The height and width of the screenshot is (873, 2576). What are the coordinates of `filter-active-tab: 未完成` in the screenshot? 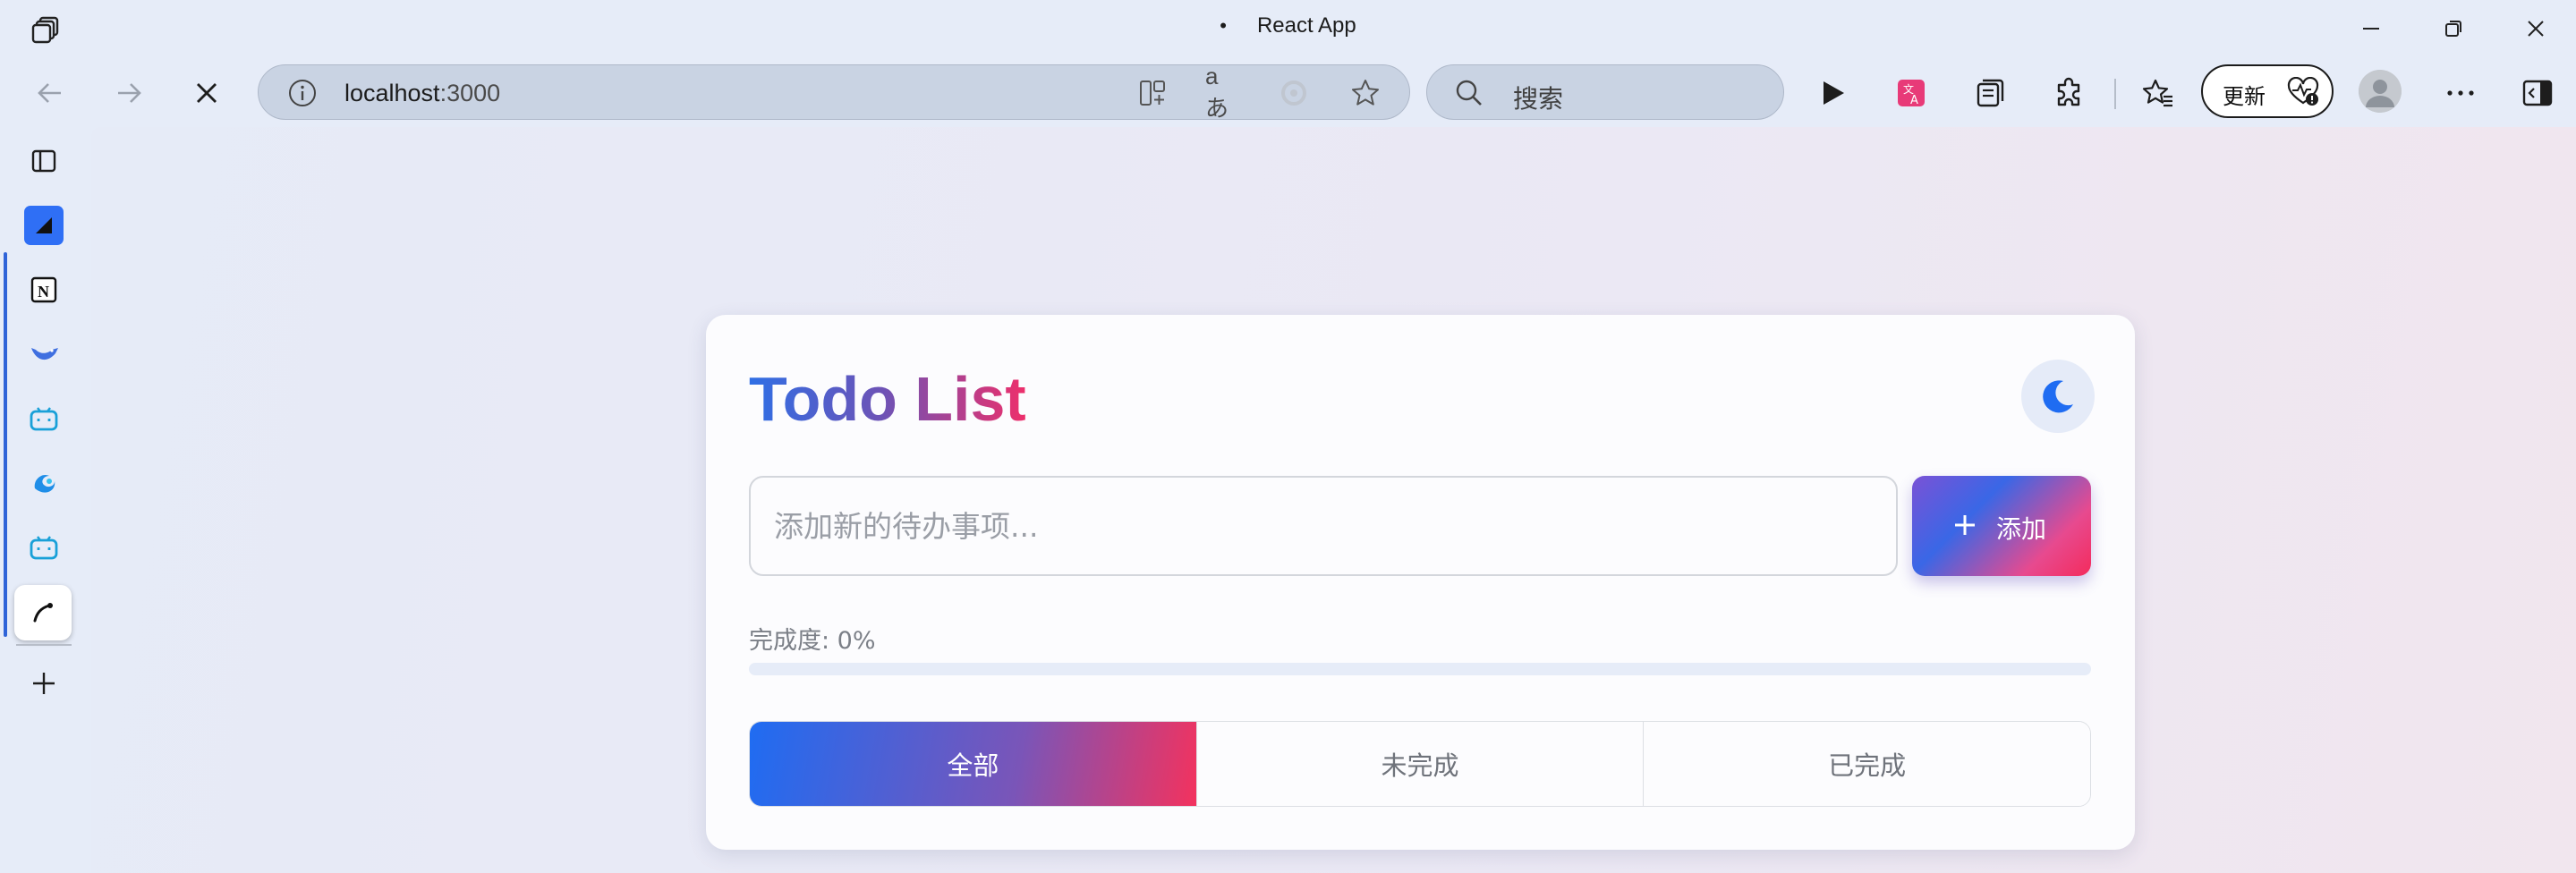 It's located at (1419, 764).